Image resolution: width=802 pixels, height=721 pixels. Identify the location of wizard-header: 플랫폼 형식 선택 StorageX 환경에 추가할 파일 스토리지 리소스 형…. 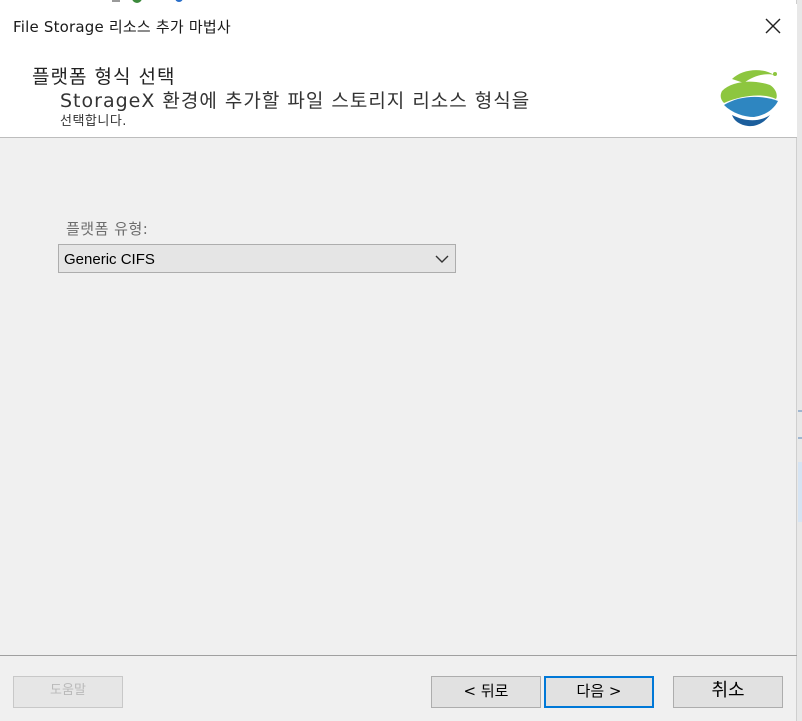
(398, 93).